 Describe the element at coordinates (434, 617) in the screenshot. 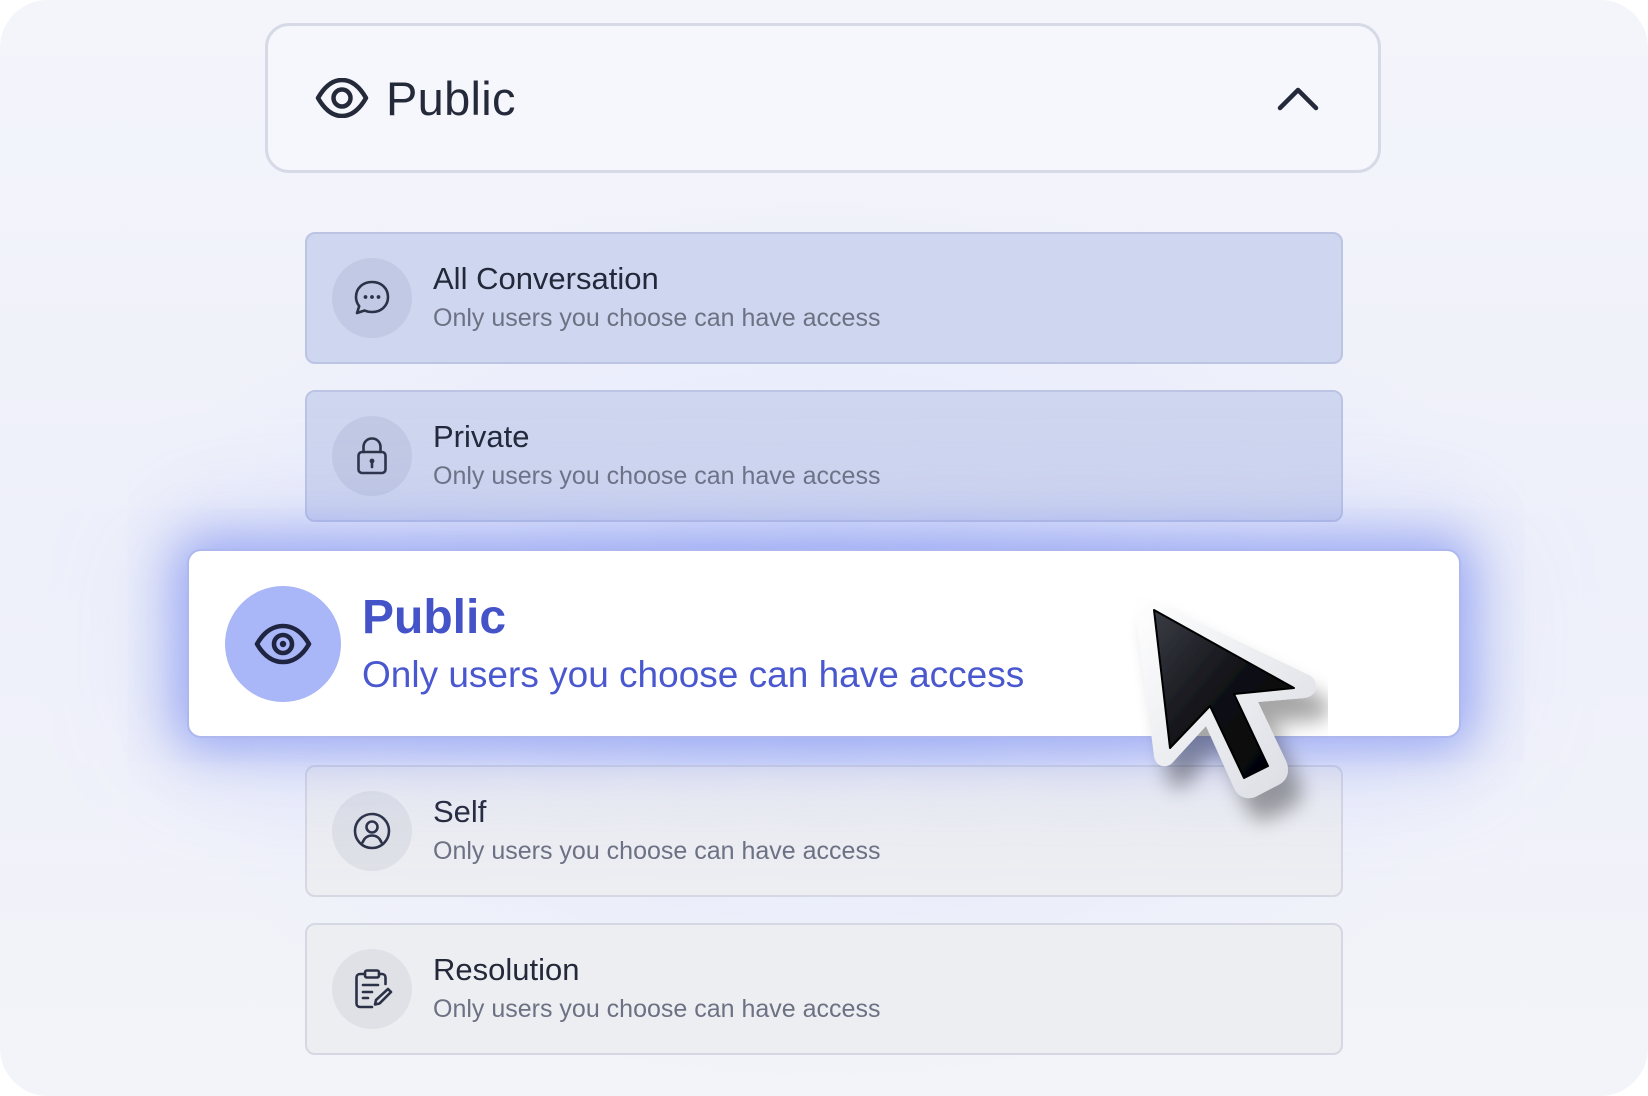

I see `option-title: Public` at that location.